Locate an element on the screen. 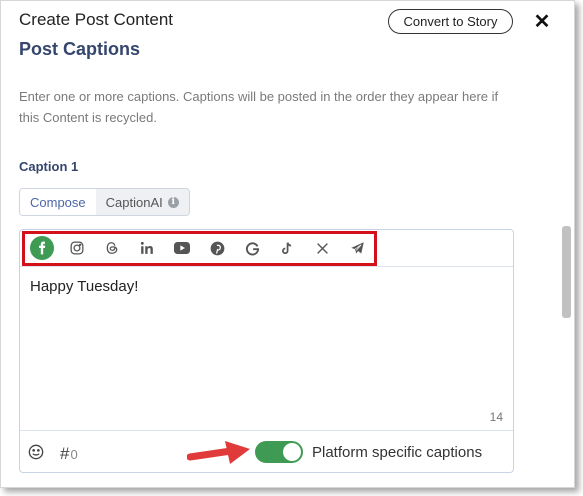  tab-captionai: CaptionAI i is located at coordinates (142, 202).